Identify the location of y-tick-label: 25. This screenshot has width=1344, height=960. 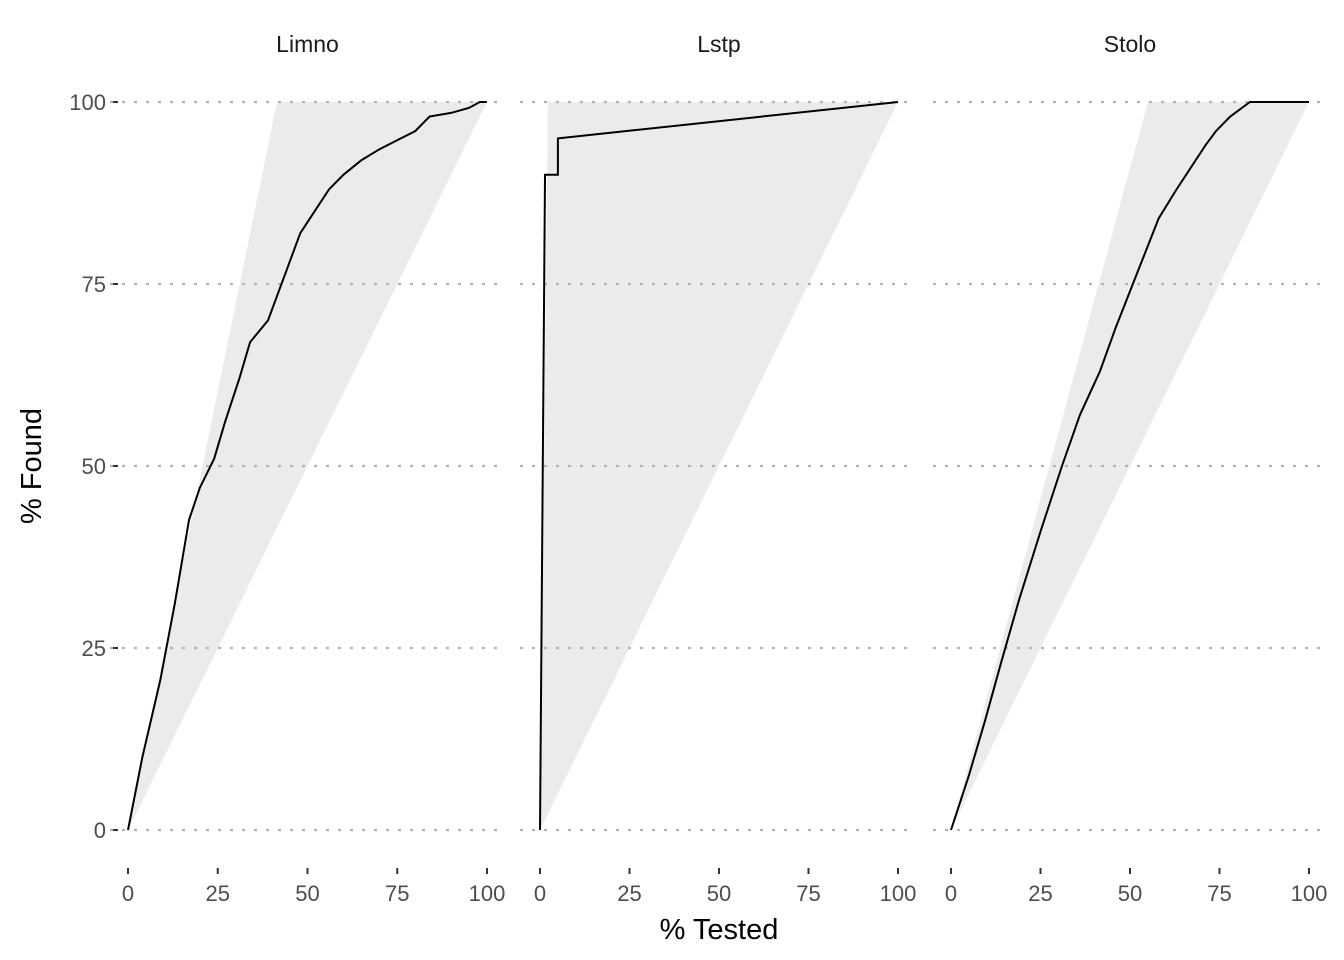
(94, 648).